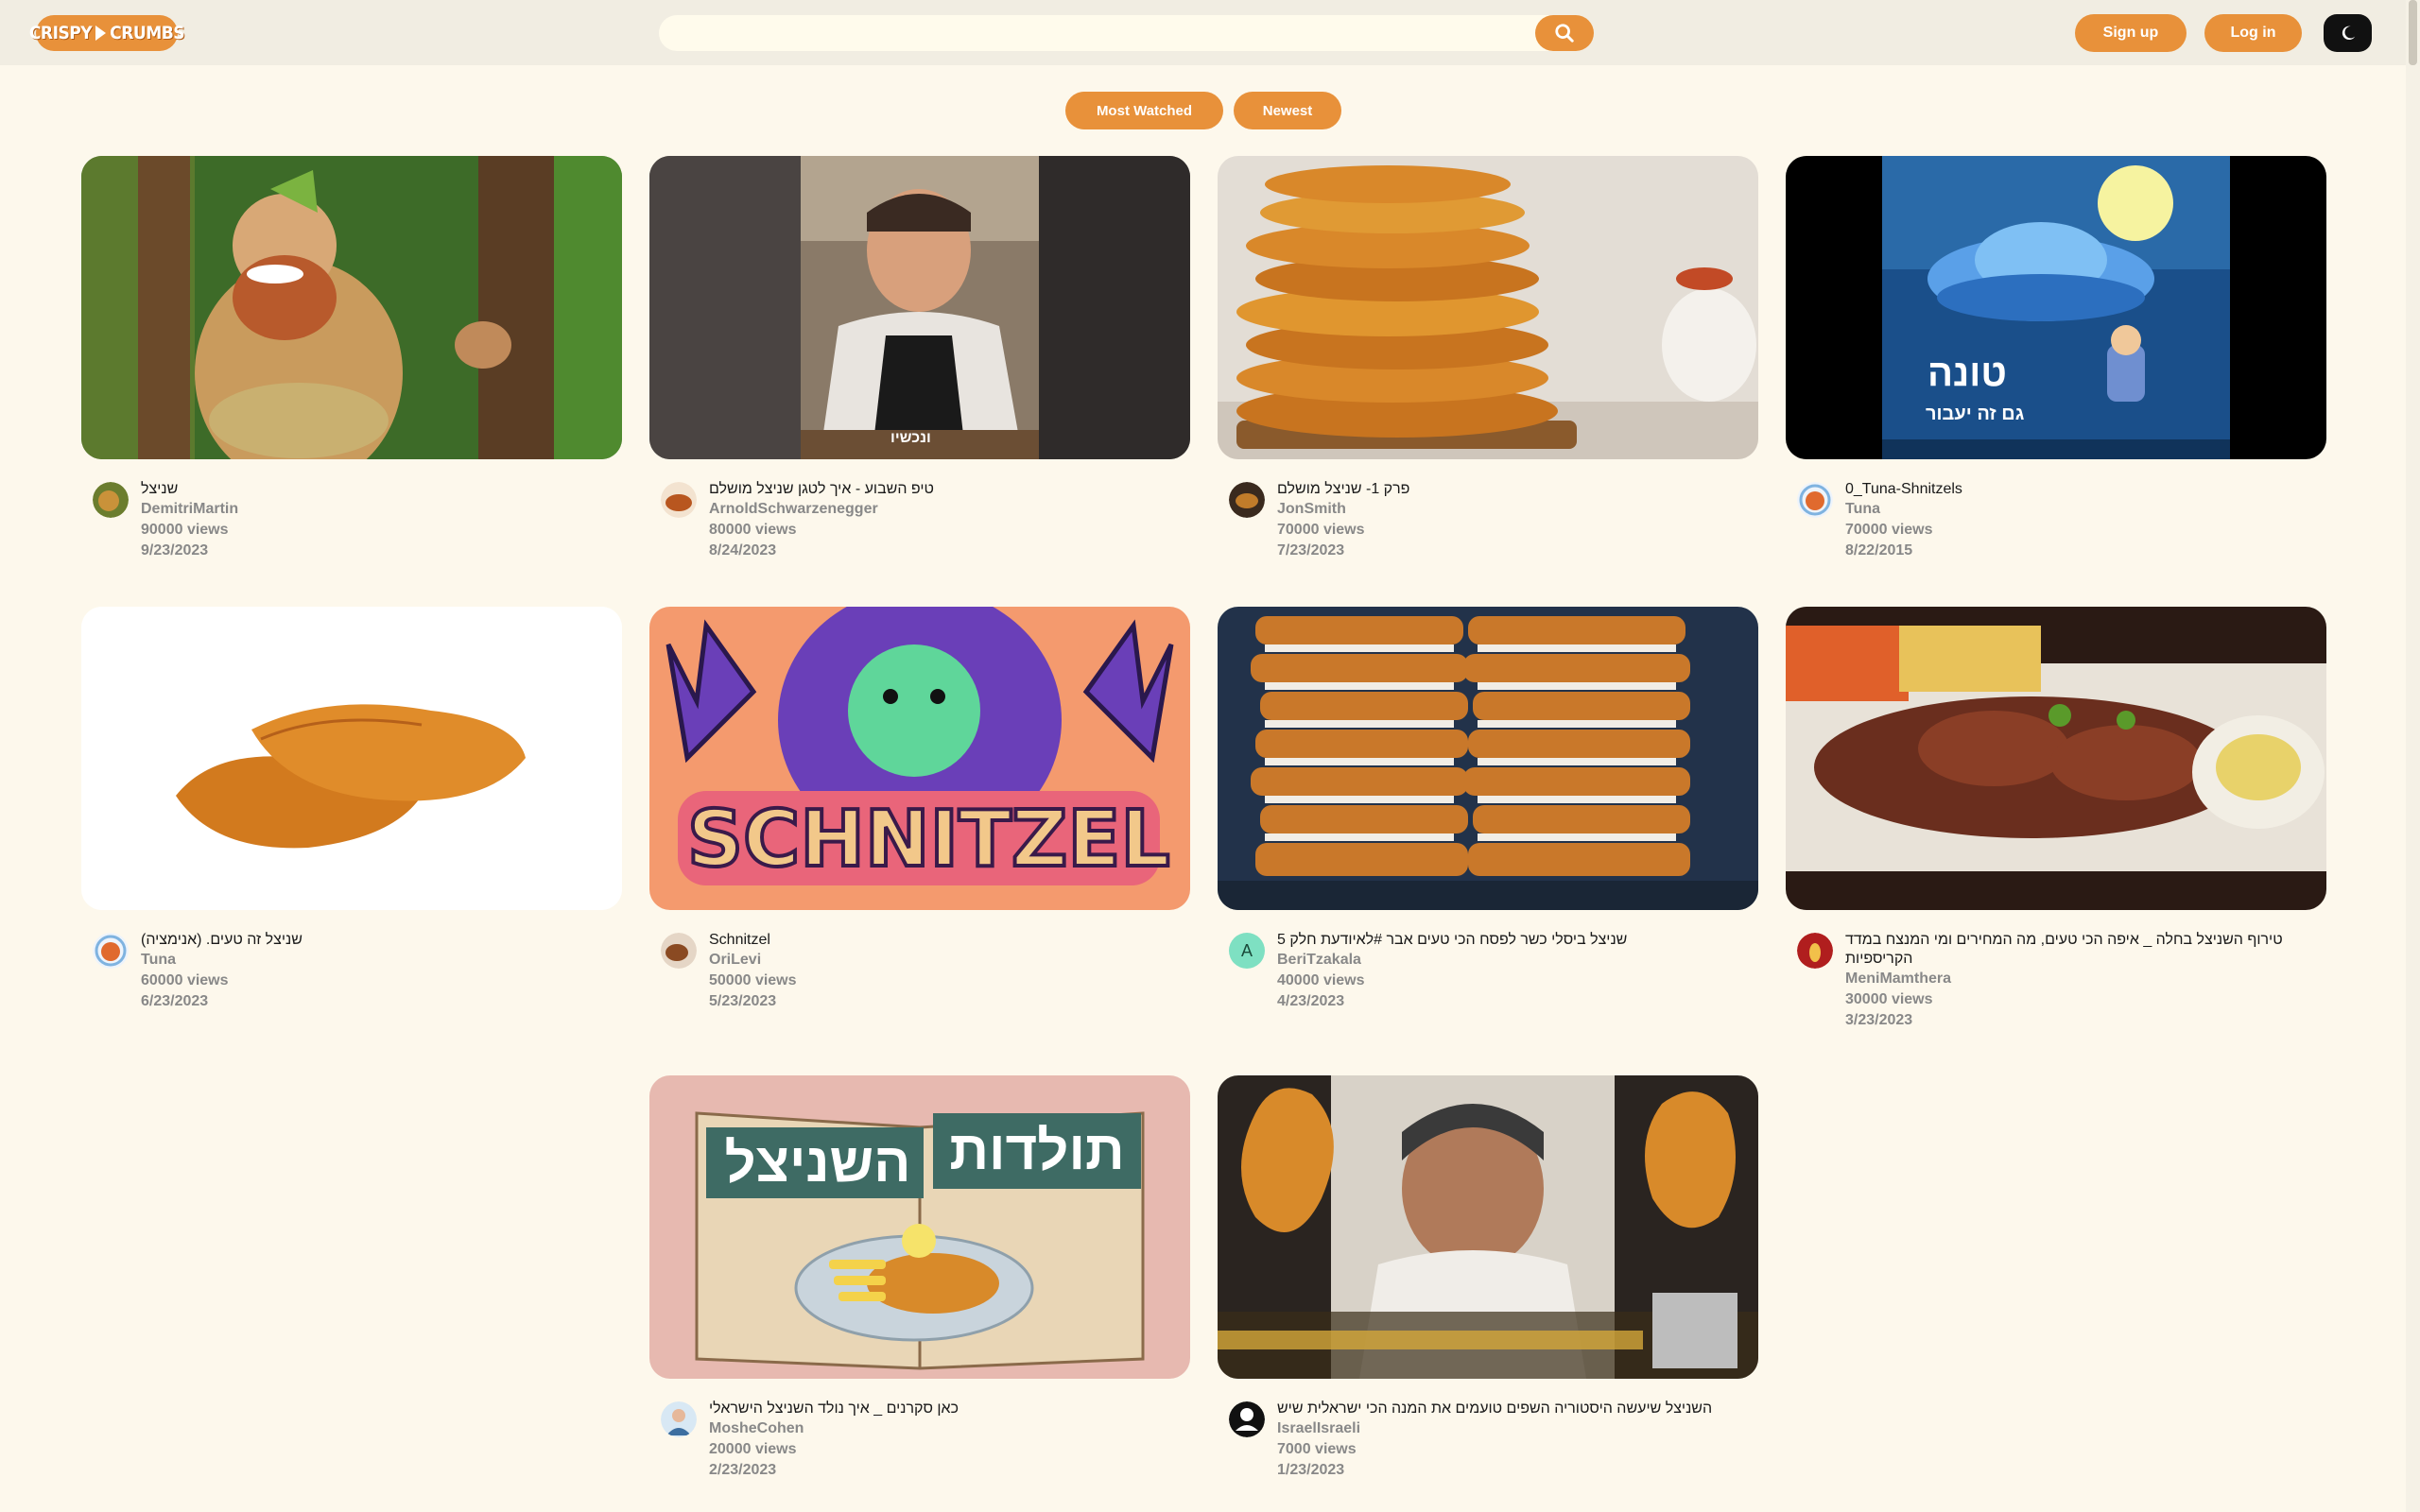  I want to click on chef-tasting-image, so click(1488, 1227).